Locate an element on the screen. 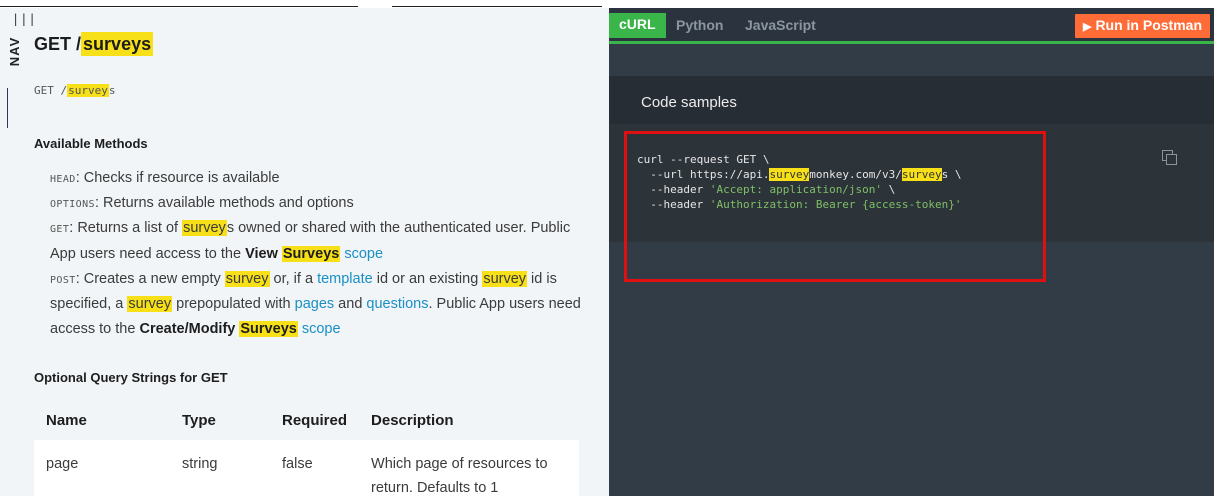 Image resolution: width=1214 pixels, height=496 pixels. col-header-name: Name is located at coordinates (66, 420).